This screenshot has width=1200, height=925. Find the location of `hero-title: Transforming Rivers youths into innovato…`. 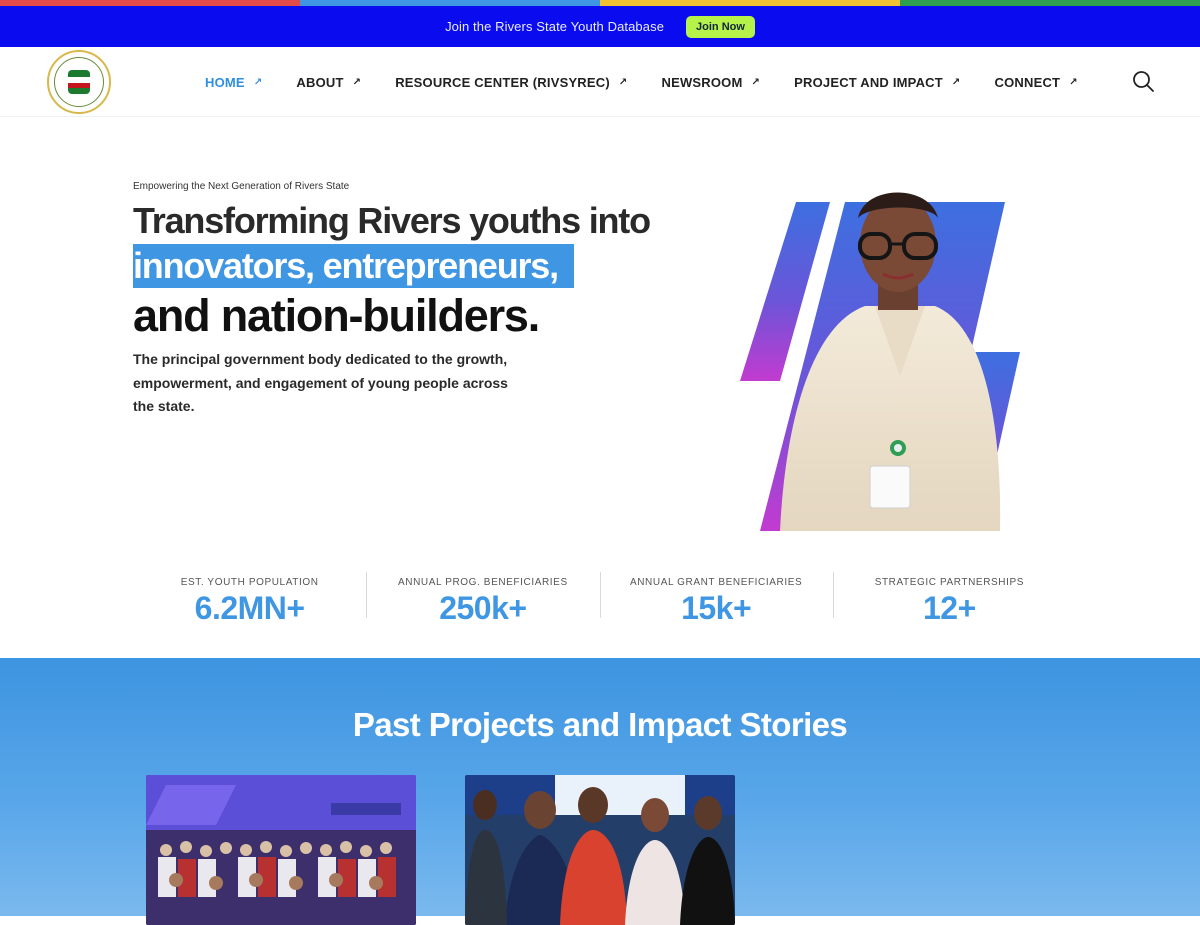

hero-title: Transforming Rivers youths into innovato… is located at coordinates (392, 271).